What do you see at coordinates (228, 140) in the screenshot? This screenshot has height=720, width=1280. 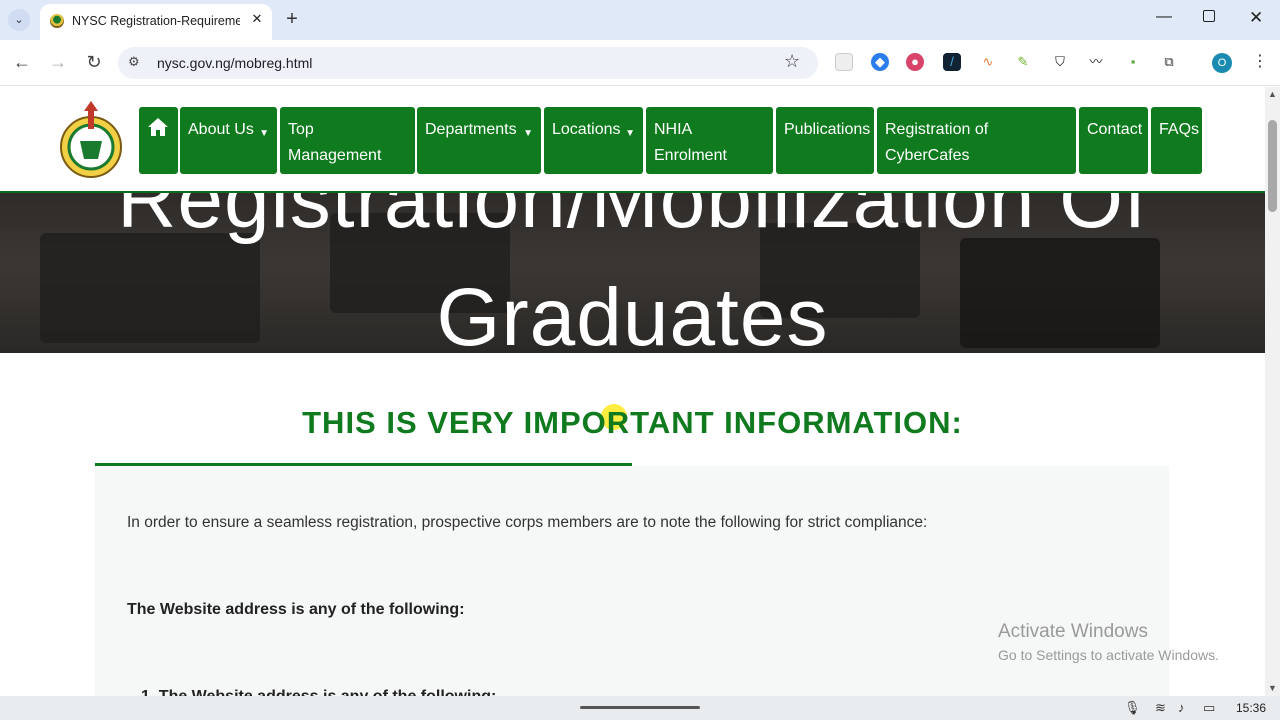 I see `nav-about-us: About Us ▼` at bounding box center [228, 140].